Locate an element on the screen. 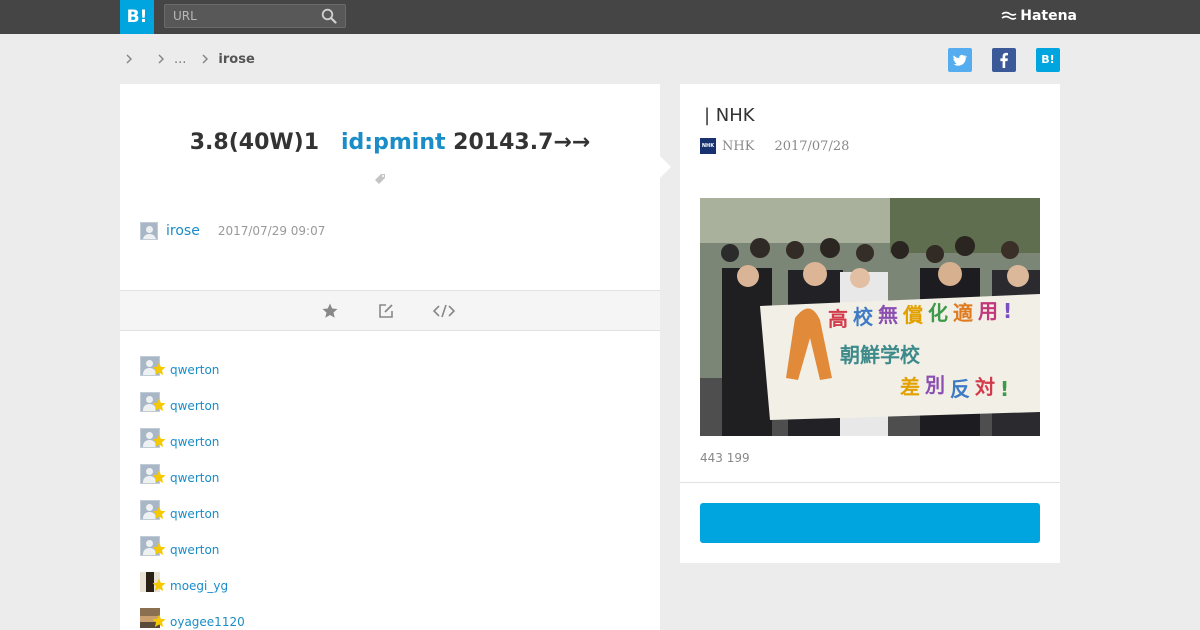  comment-text: 3.8(40W)1 id:pmint 20143.7→→ is located at coordinates (390, 142).